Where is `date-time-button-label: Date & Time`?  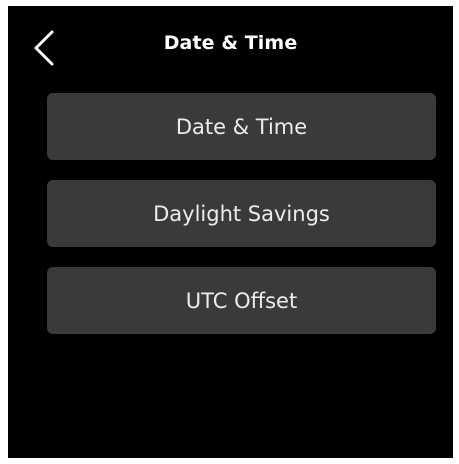
date-time-button-label: Date & Time is located at coordinates (241, 126).